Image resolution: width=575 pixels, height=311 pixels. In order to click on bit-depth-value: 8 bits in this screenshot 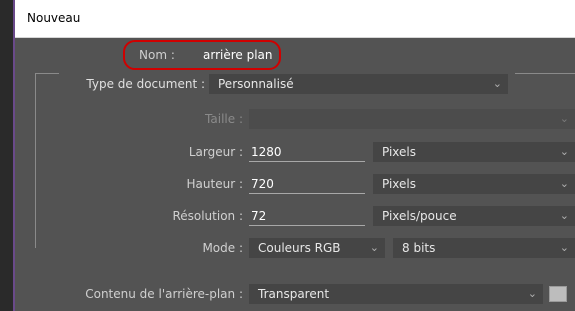, I will do `click(419, 248)`.